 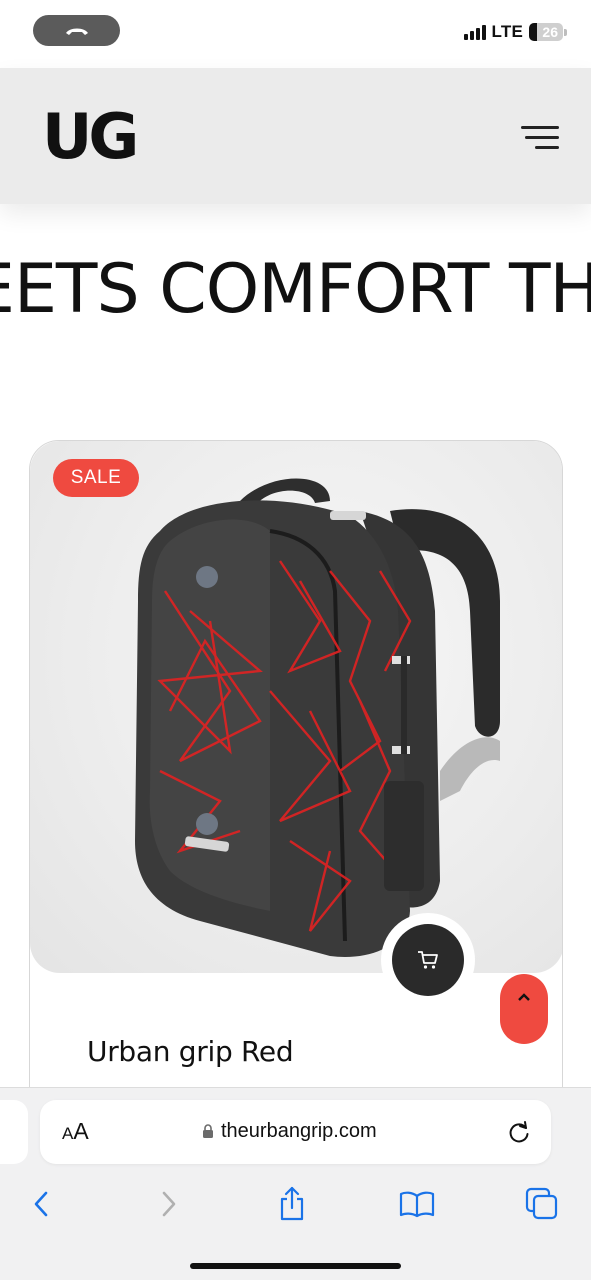 What do you see at coordinates (524, 1009) in the screenshot?
I see `scroll-to-top-button` at bounding box center [524, 1009].